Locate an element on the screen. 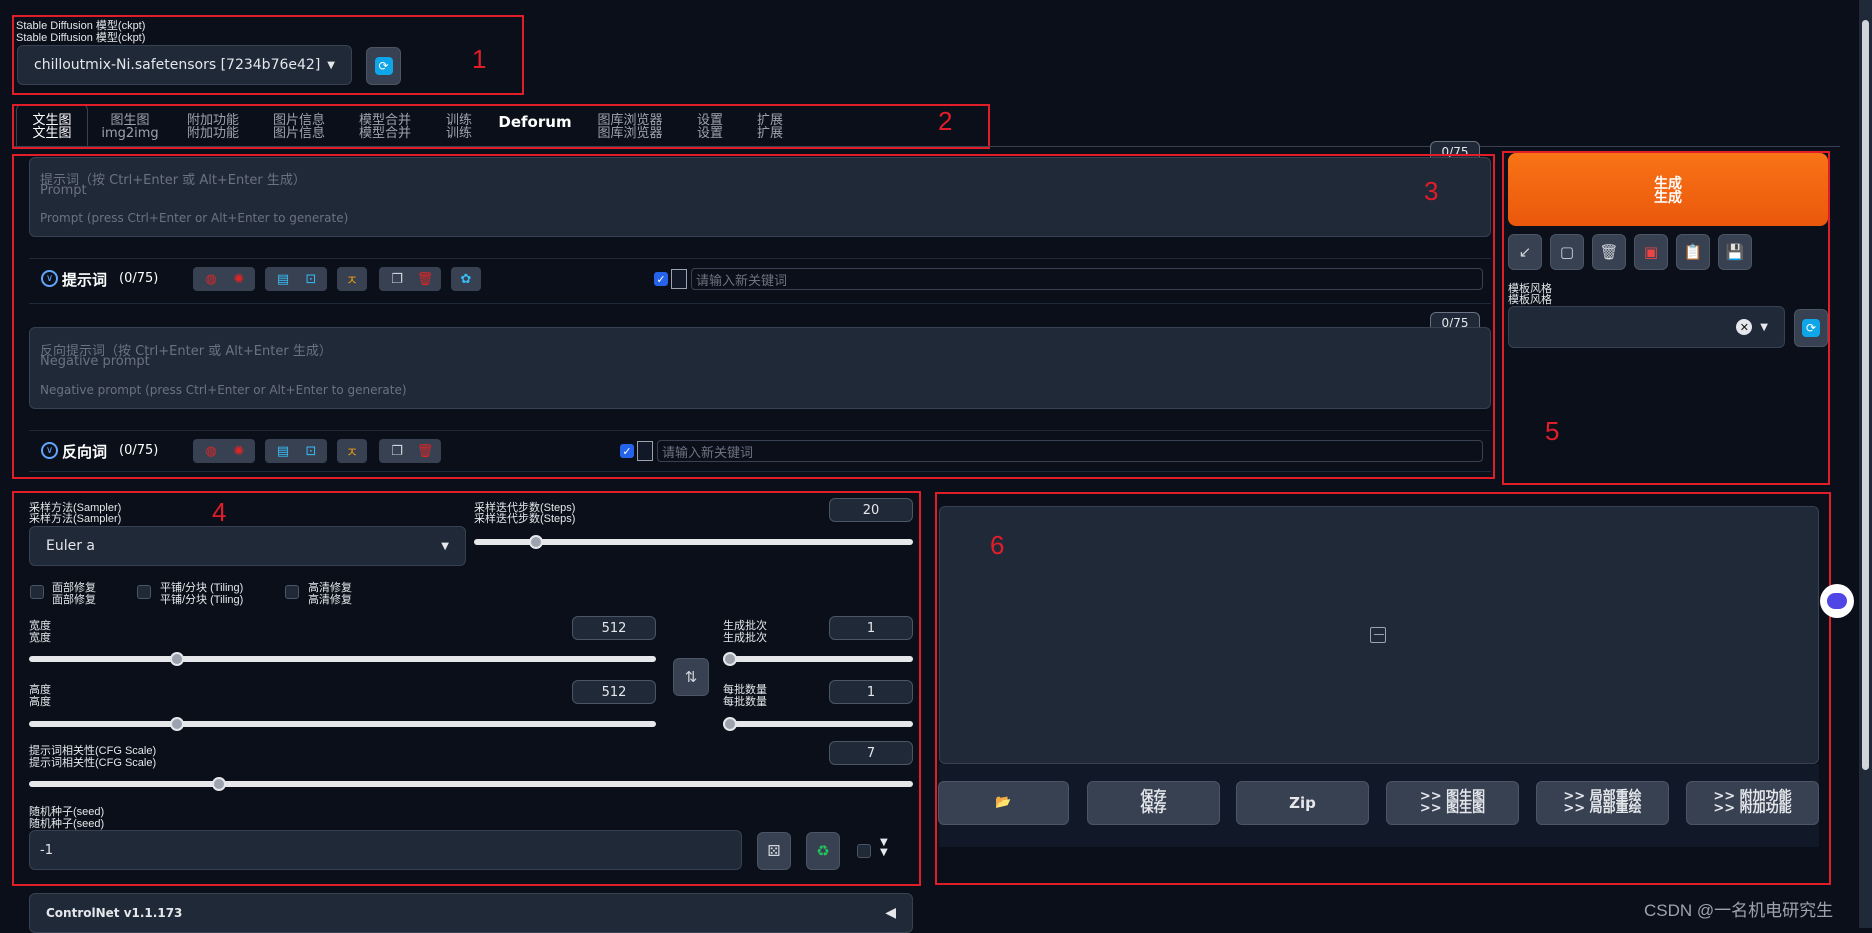 Image resolution: width=1872 pixels, height=933 pixels. controlnet-accordion: ControlNet v1.1.173 ◀ is located at coordinates (471, 913).